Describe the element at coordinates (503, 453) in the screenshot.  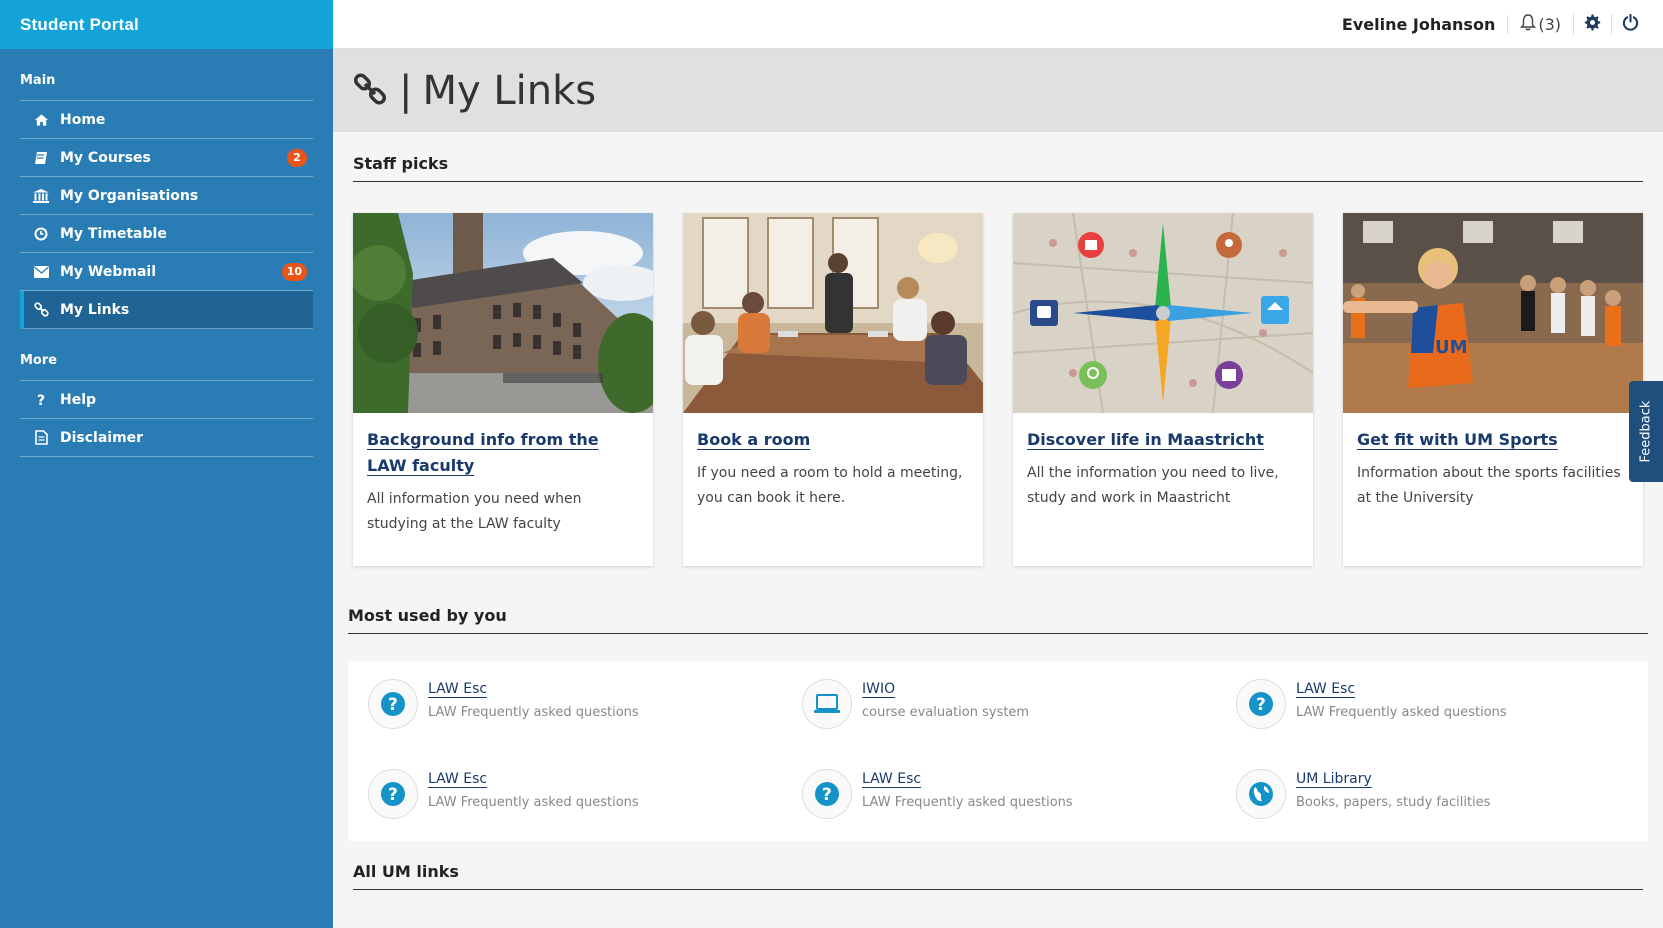
I see `card-title: Background info from the LAW faculty` at that location.